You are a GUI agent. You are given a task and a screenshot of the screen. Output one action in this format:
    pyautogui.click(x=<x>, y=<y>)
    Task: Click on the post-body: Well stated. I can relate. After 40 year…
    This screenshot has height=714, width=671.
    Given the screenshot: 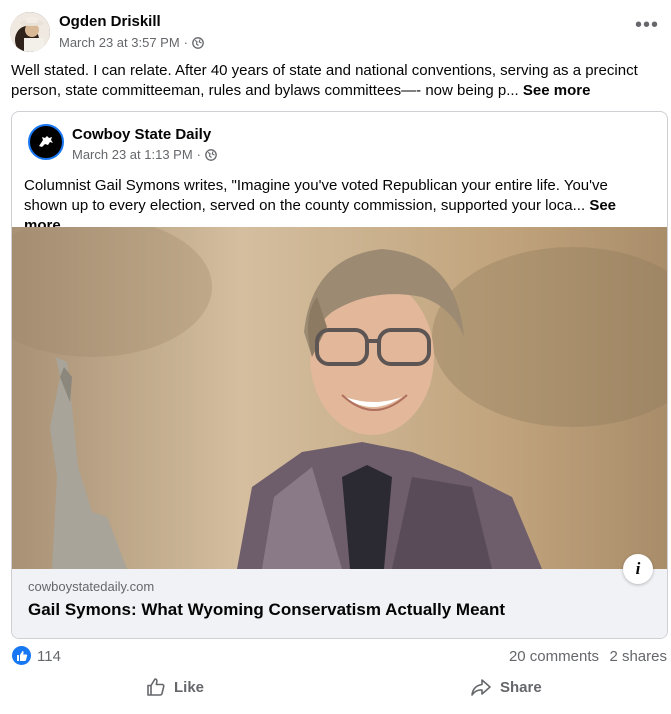 What is the action you would take?
    pyautogui.click(x=331, y=81)
    